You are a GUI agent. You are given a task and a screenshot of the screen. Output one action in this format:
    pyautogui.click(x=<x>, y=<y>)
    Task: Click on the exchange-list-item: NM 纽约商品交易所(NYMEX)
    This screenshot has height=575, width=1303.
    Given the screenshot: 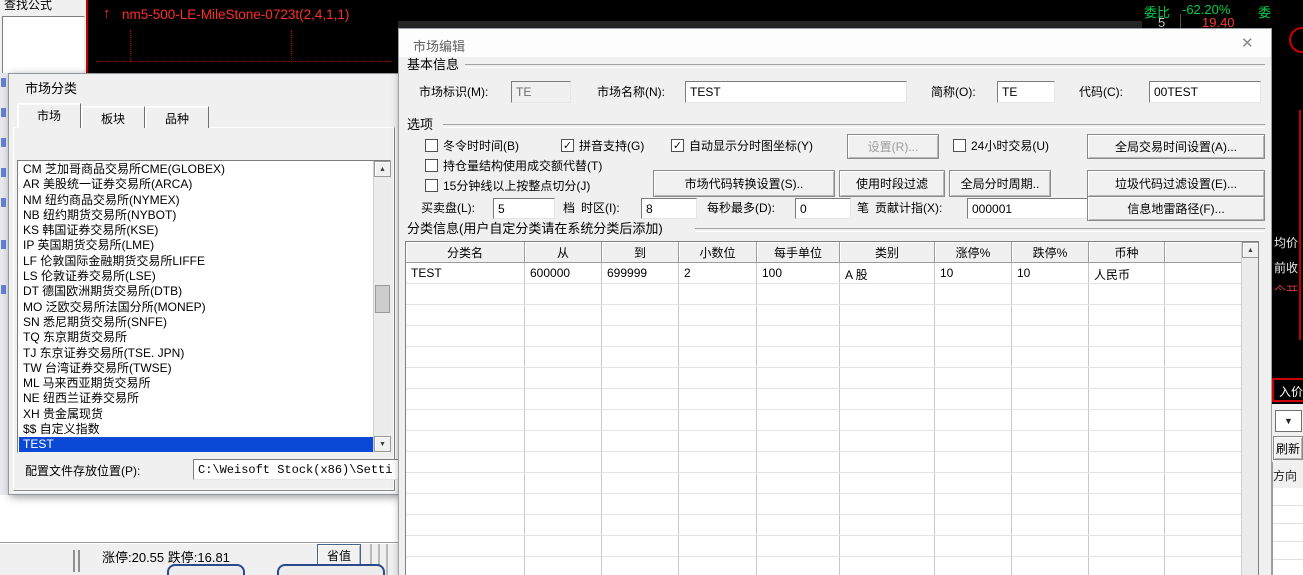 What is the action you would take?
    pyautogui.click(x=204, y=200)
    